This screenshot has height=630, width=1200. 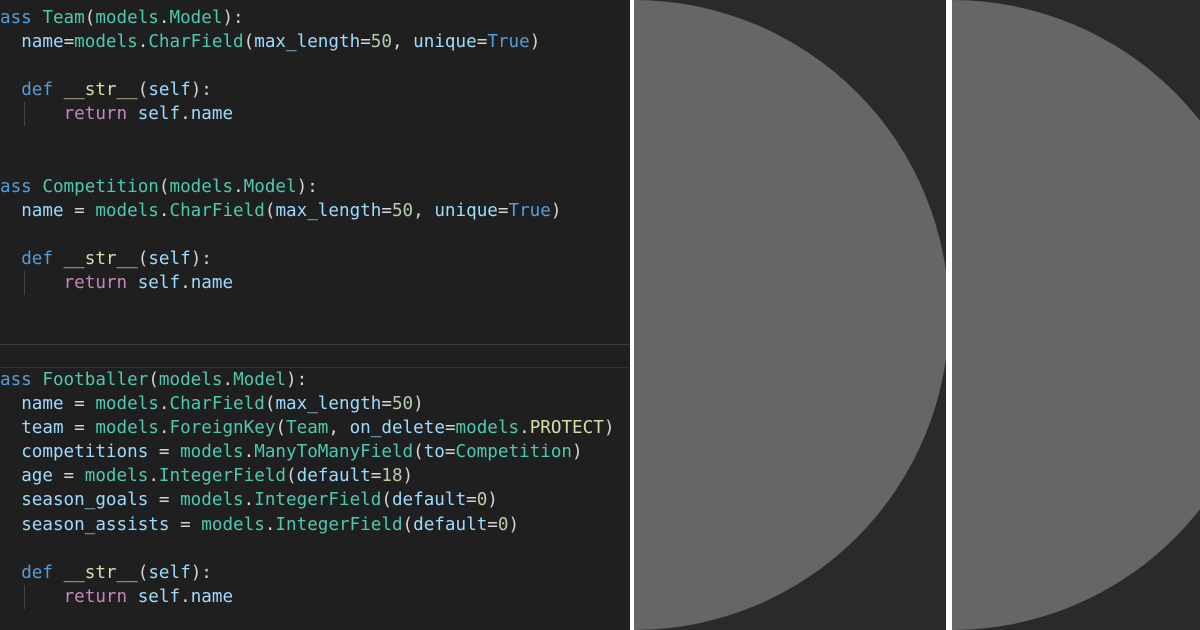 I want to click on code-token: season_assists, so click(x=95, y=524).